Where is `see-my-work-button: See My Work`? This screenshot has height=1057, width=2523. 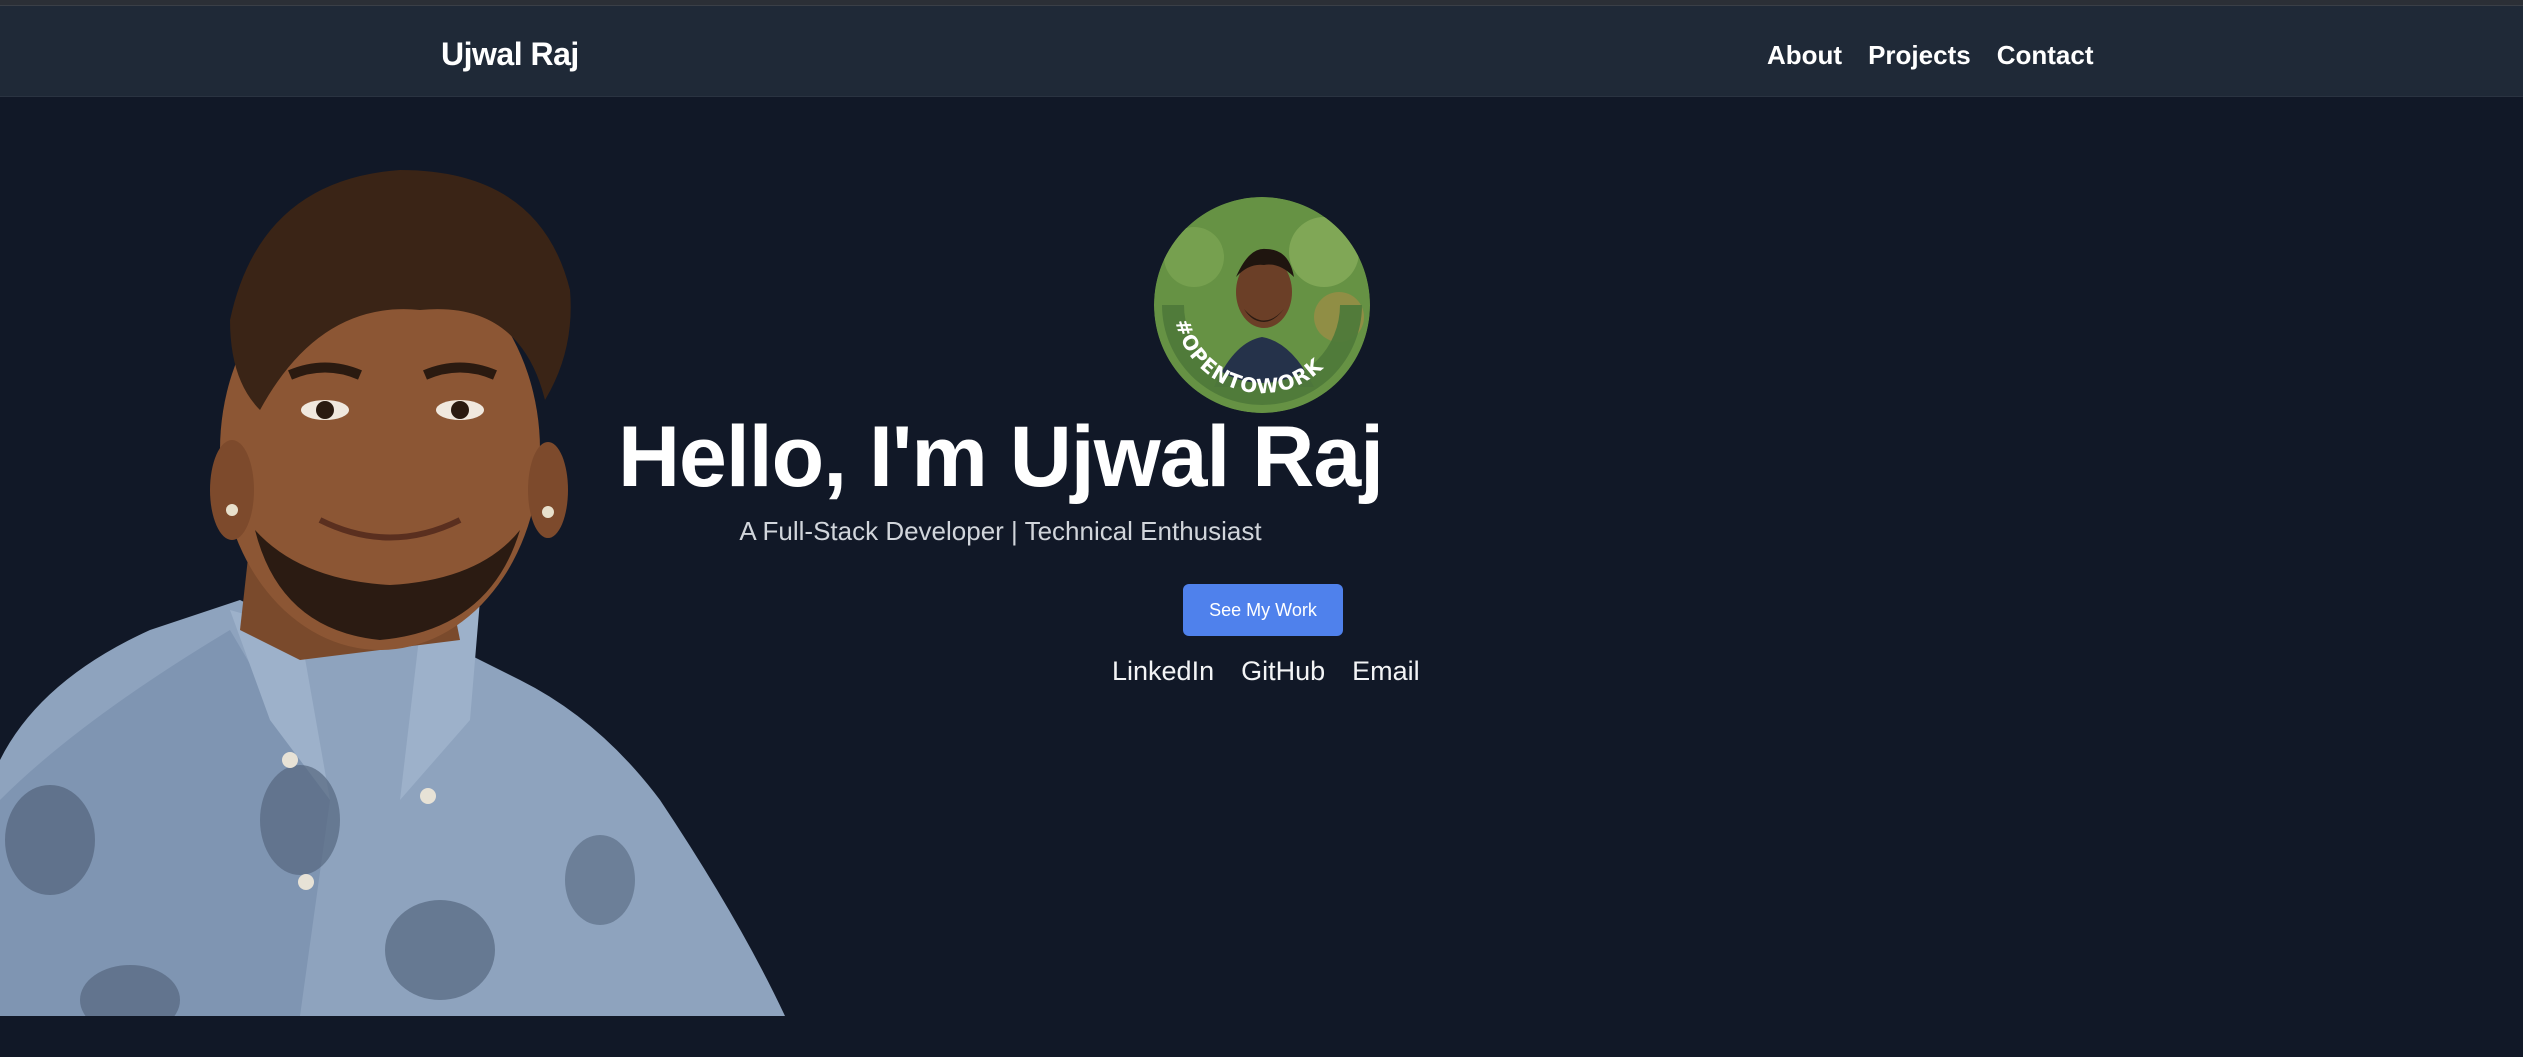
see-my-work-button: See My Work is located at coordinates (1263, 610).